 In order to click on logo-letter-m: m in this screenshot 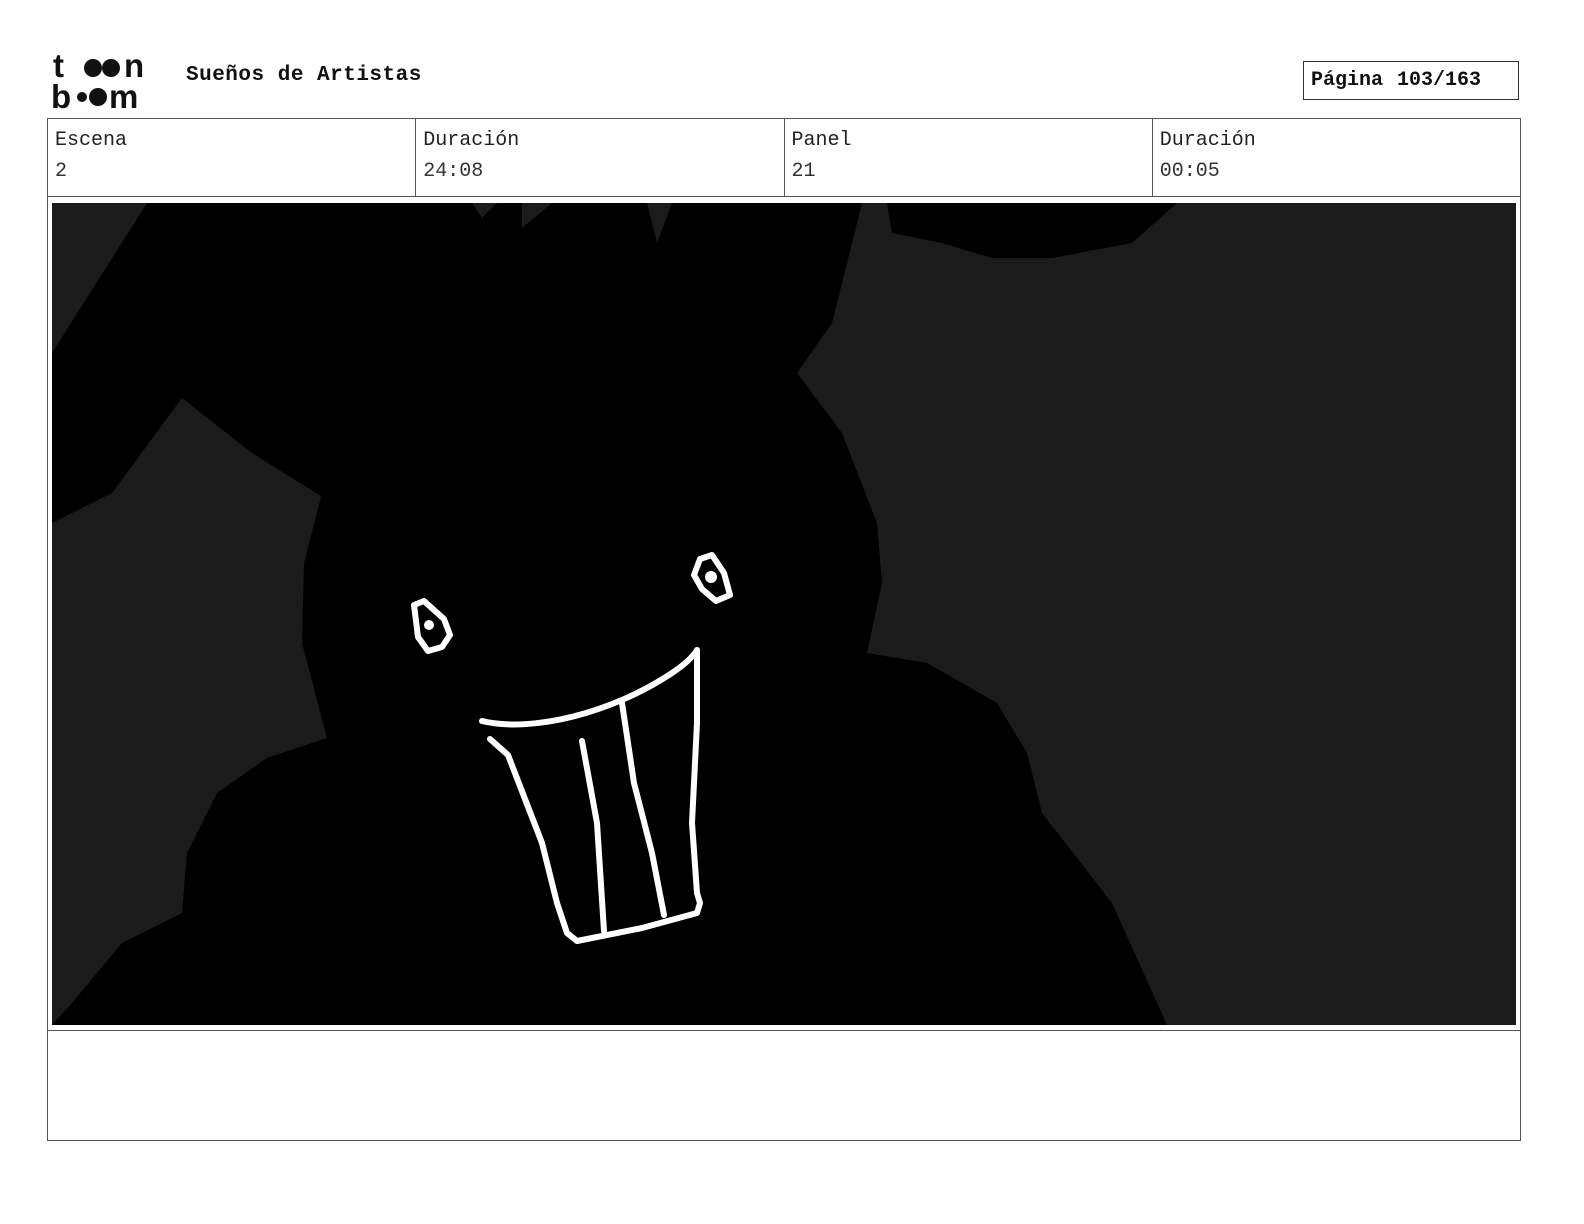, I will do `click(123, 95)`.